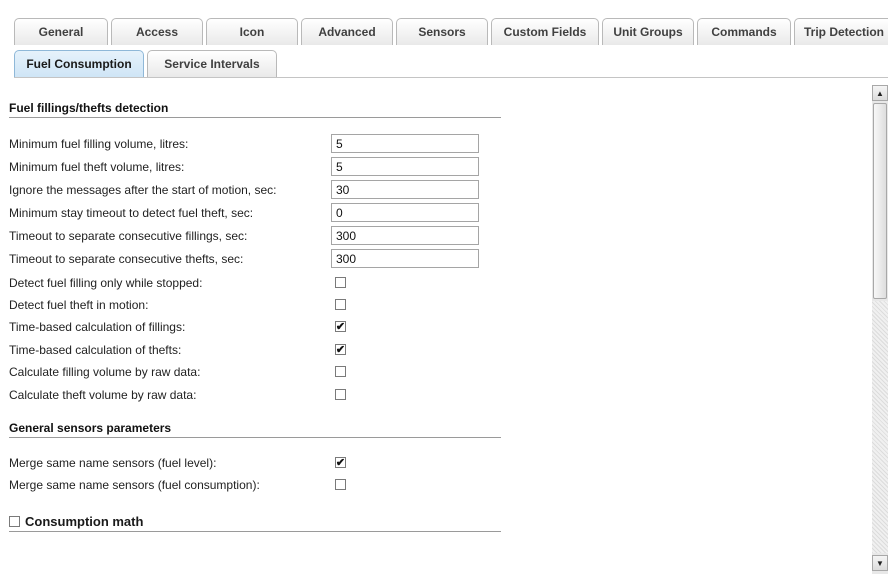  Describe the element at coordinates (157, 31) in the screenshot. I see `tab-access: Access` at that location.